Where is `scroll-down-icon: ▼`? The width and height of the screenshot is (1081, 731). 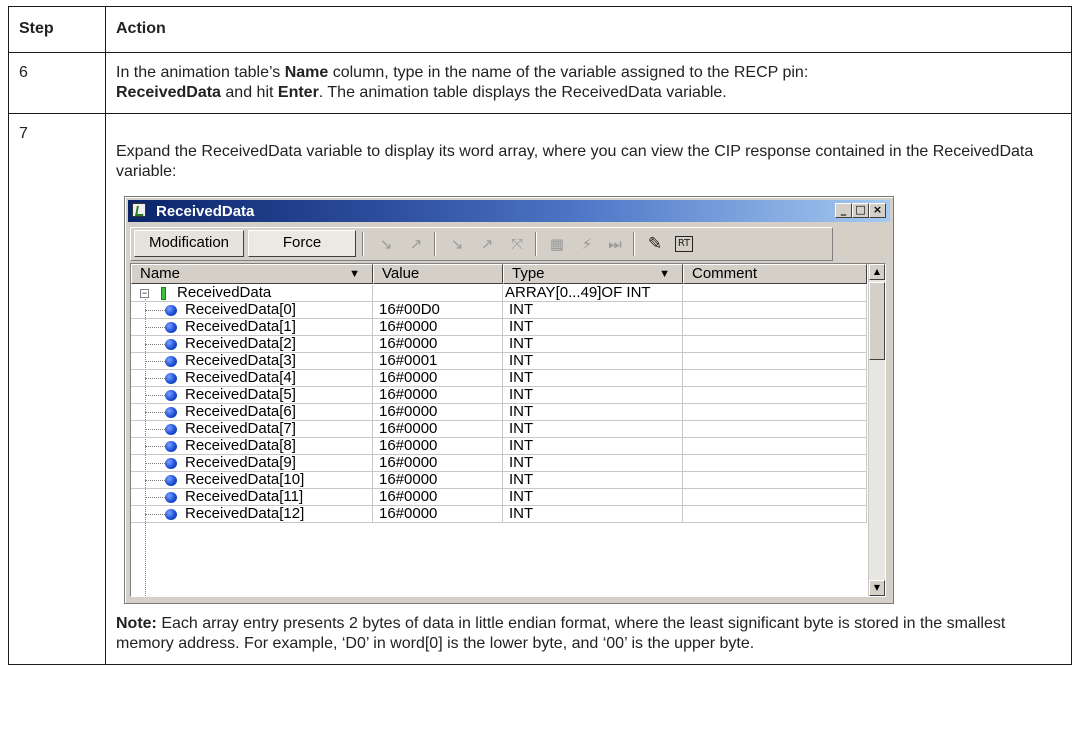 scroll-down-icon: ▼ is located at coordinates (877, 588).